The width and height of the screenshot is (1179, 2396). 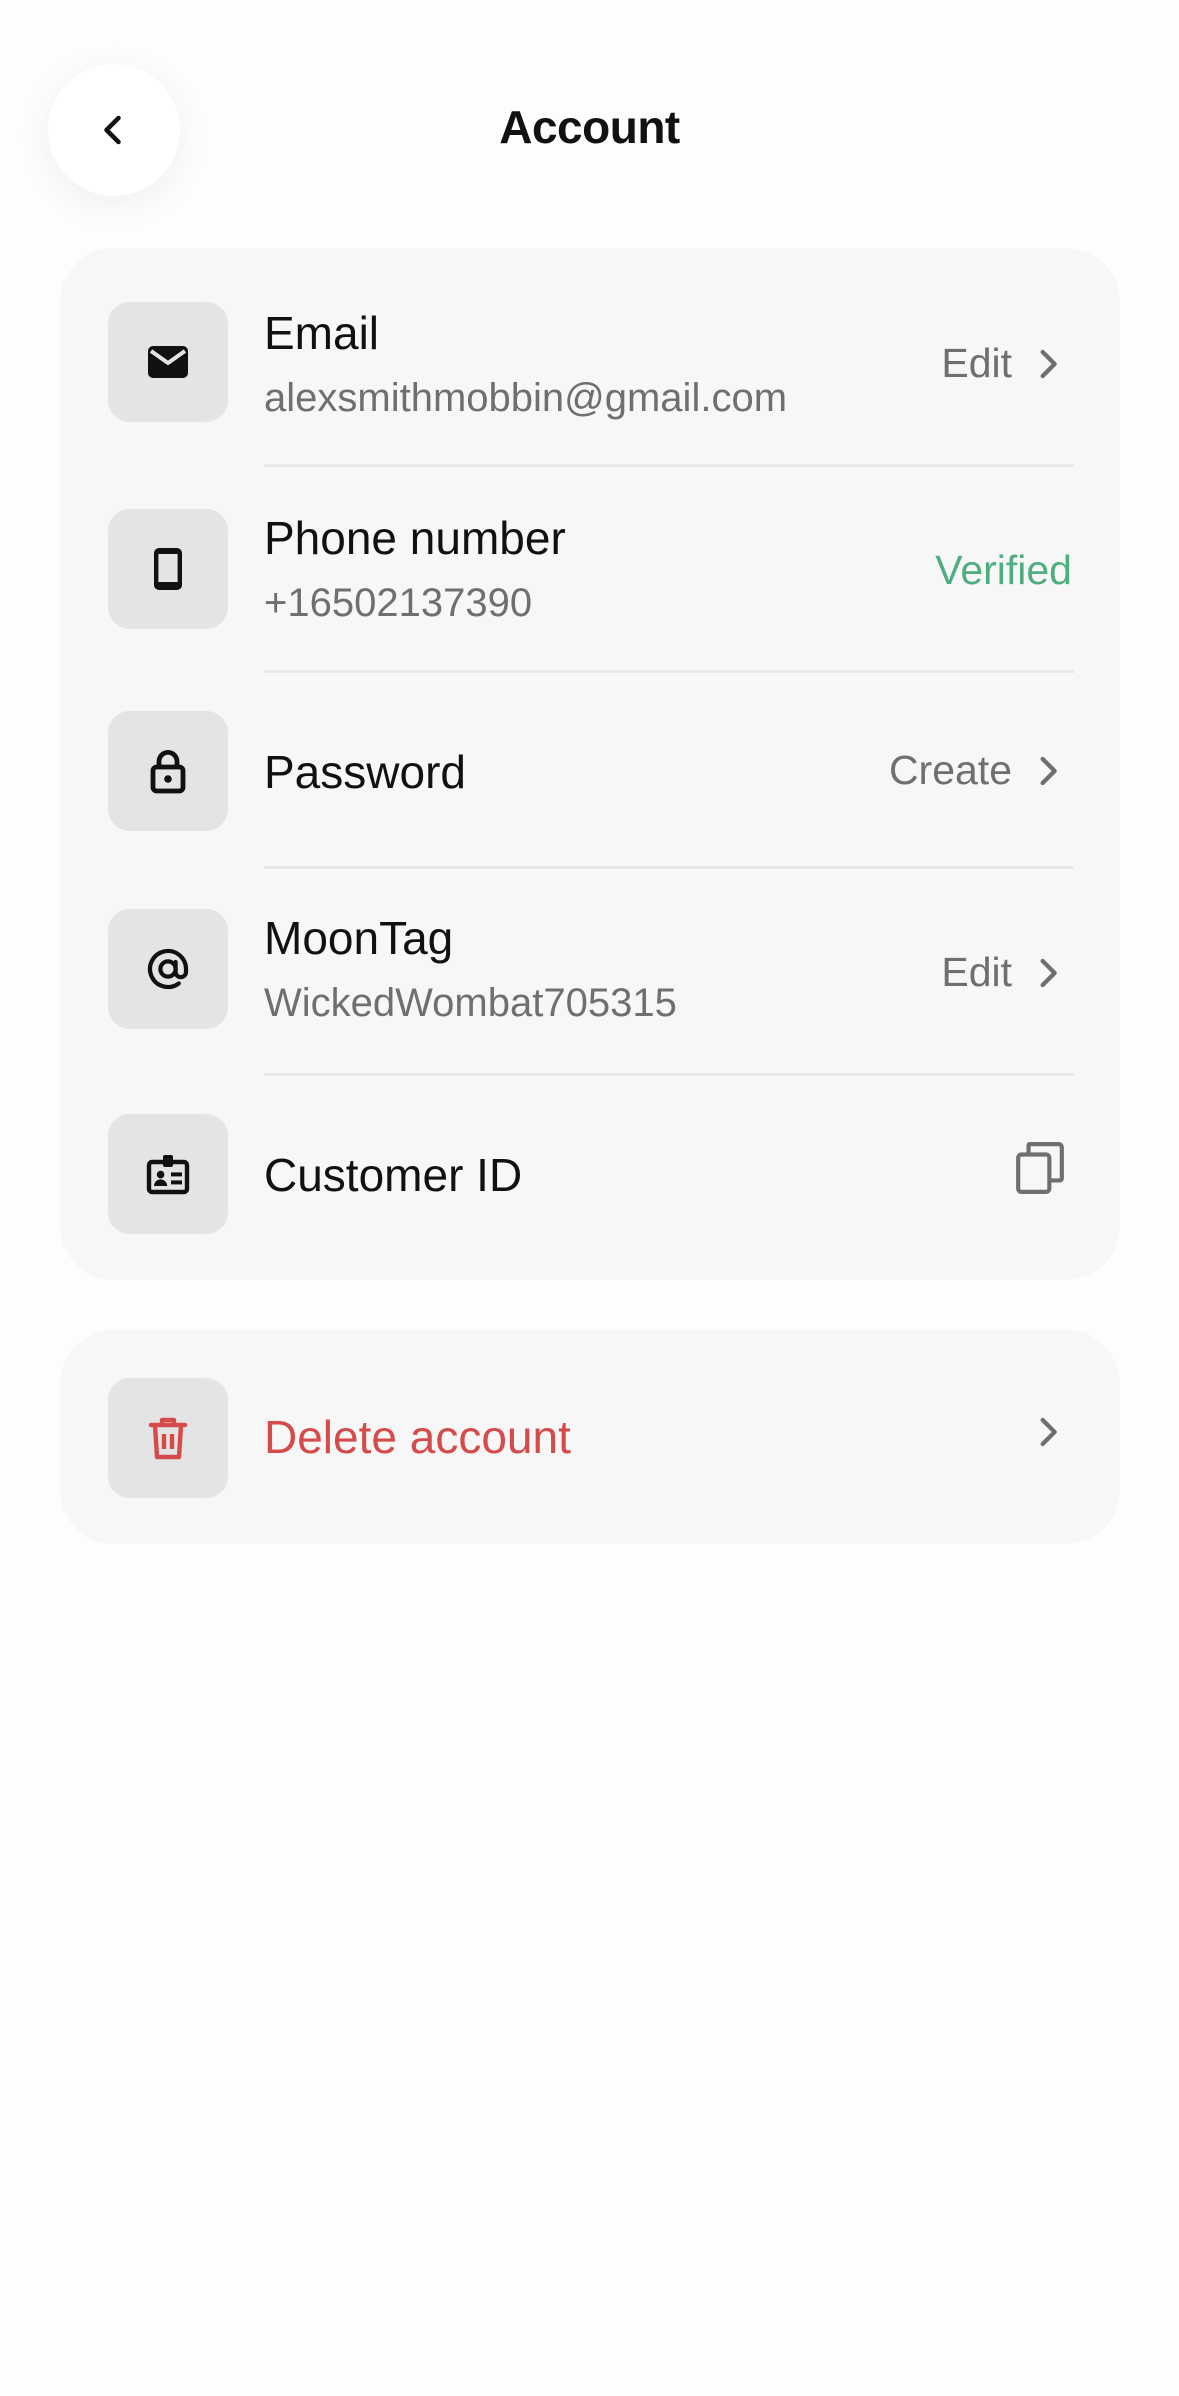 What do you see at coordinates (322, 333) in the screenshot?
I see `email-title: Email` at bounding box center [322, 333].